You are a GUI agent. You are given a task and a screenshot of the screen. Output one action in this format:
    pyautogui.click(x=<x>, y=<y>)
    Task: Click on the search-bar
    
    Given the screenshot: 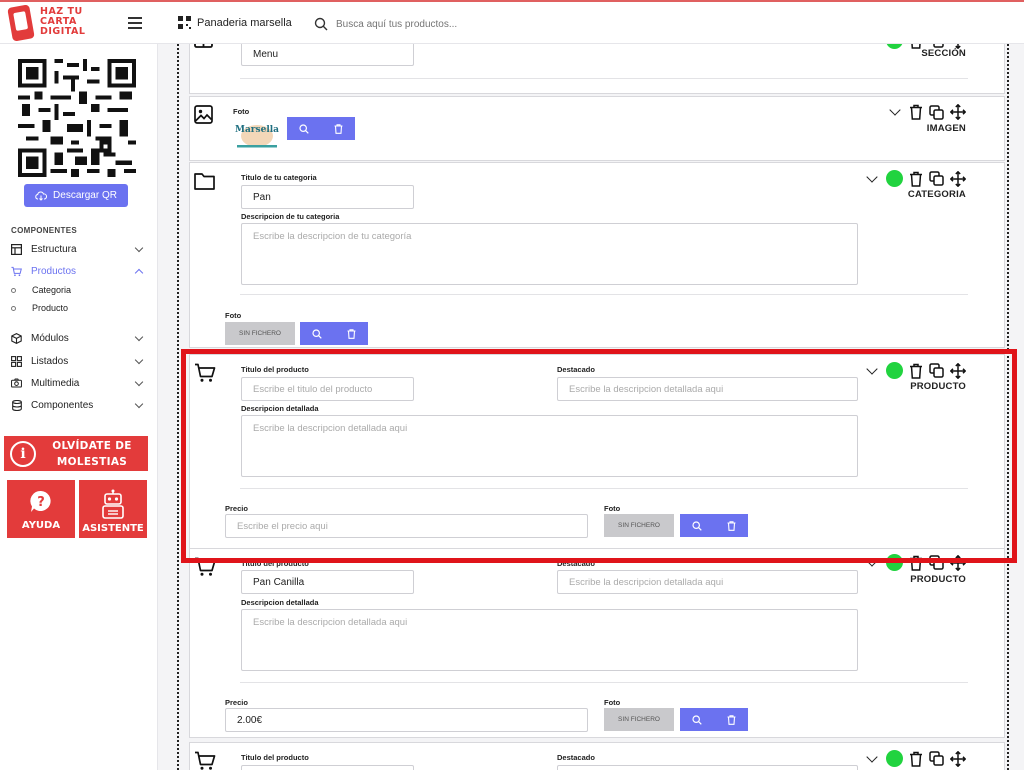 What is the action you would take?
    pyautogui.click(x=464, y=24)
    